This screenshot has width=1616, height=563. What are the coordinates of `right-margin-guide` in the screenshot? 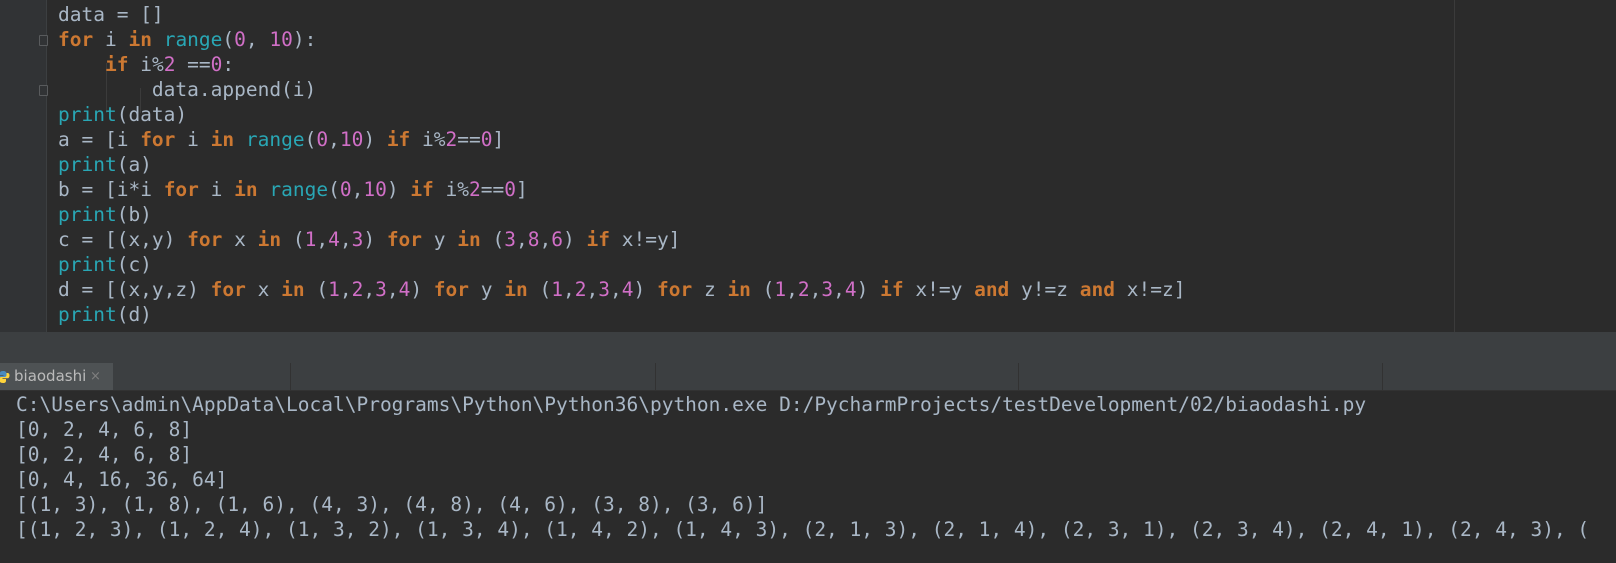 It's located at (1454, 166).